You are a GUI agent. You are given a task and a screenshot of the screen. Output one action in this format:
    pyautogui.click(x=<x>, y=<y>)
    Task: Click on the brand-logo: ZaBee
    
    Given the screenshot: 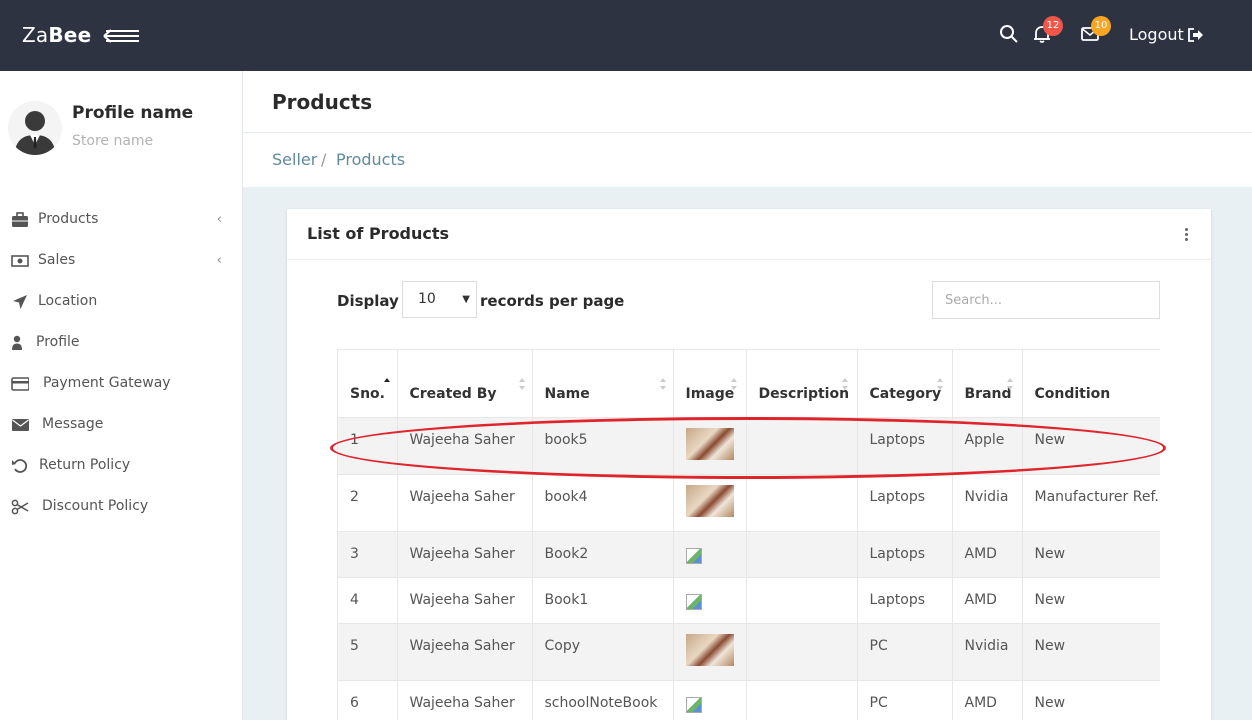 What is the action you would take?
    pyautogui.click(x=56, y=35)
    